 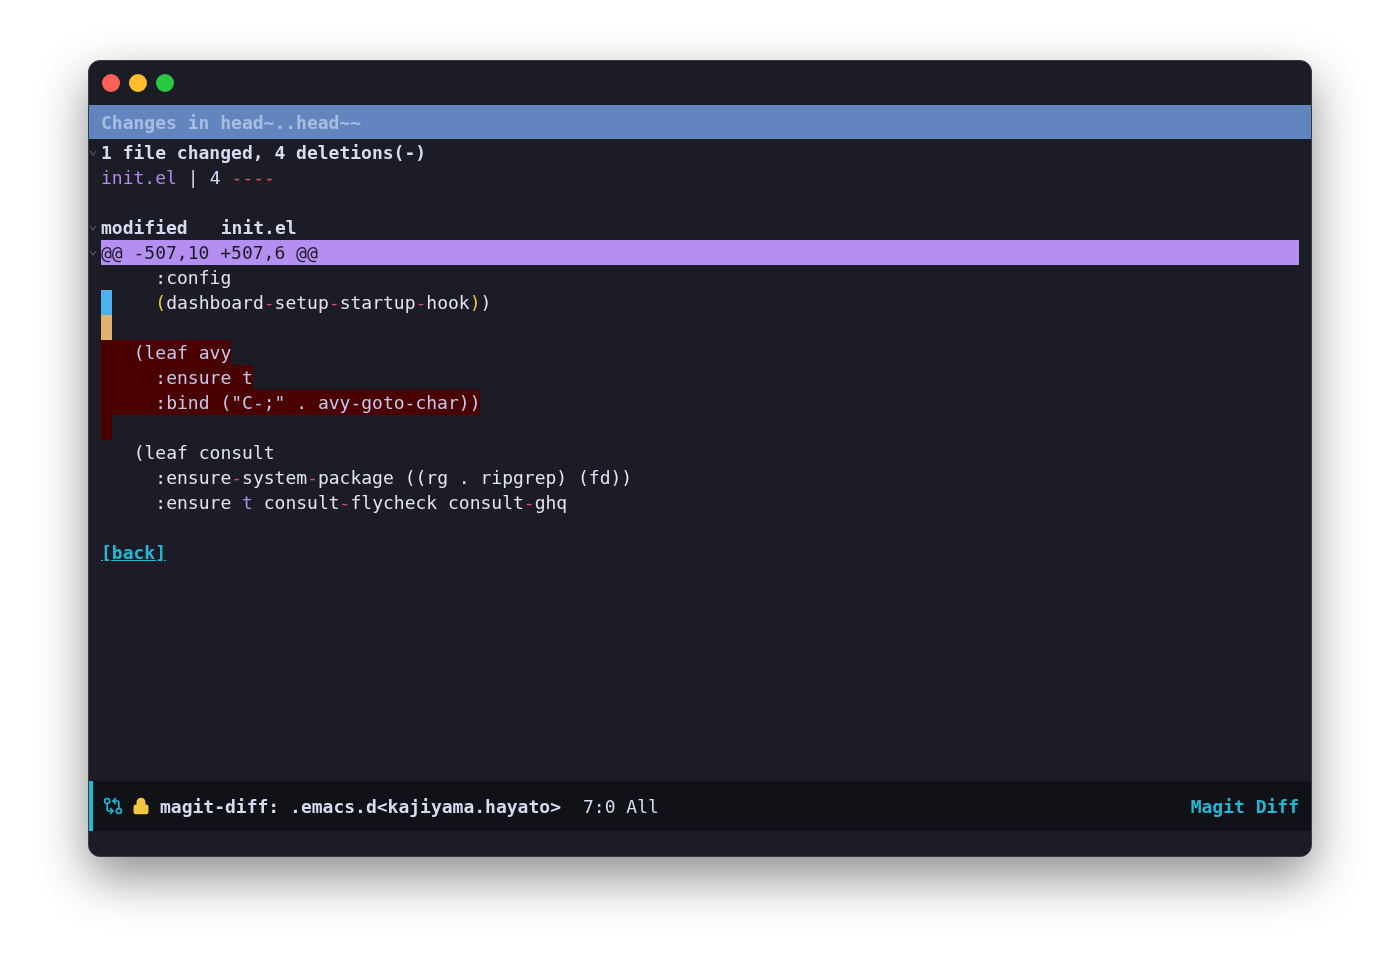 What do you see at coordinates (360, 806) in the screenshot?
I see `buffer-name: magit-diff: .emacs.d<kajiyama.hayato>` at bounding box center [360, 806].